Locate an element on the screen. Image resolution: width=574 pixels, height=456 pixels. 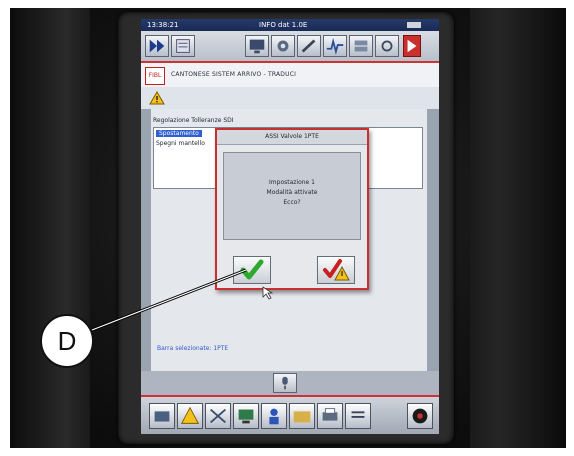
mouse-cursor-icon is located at coordinates (268, 293).